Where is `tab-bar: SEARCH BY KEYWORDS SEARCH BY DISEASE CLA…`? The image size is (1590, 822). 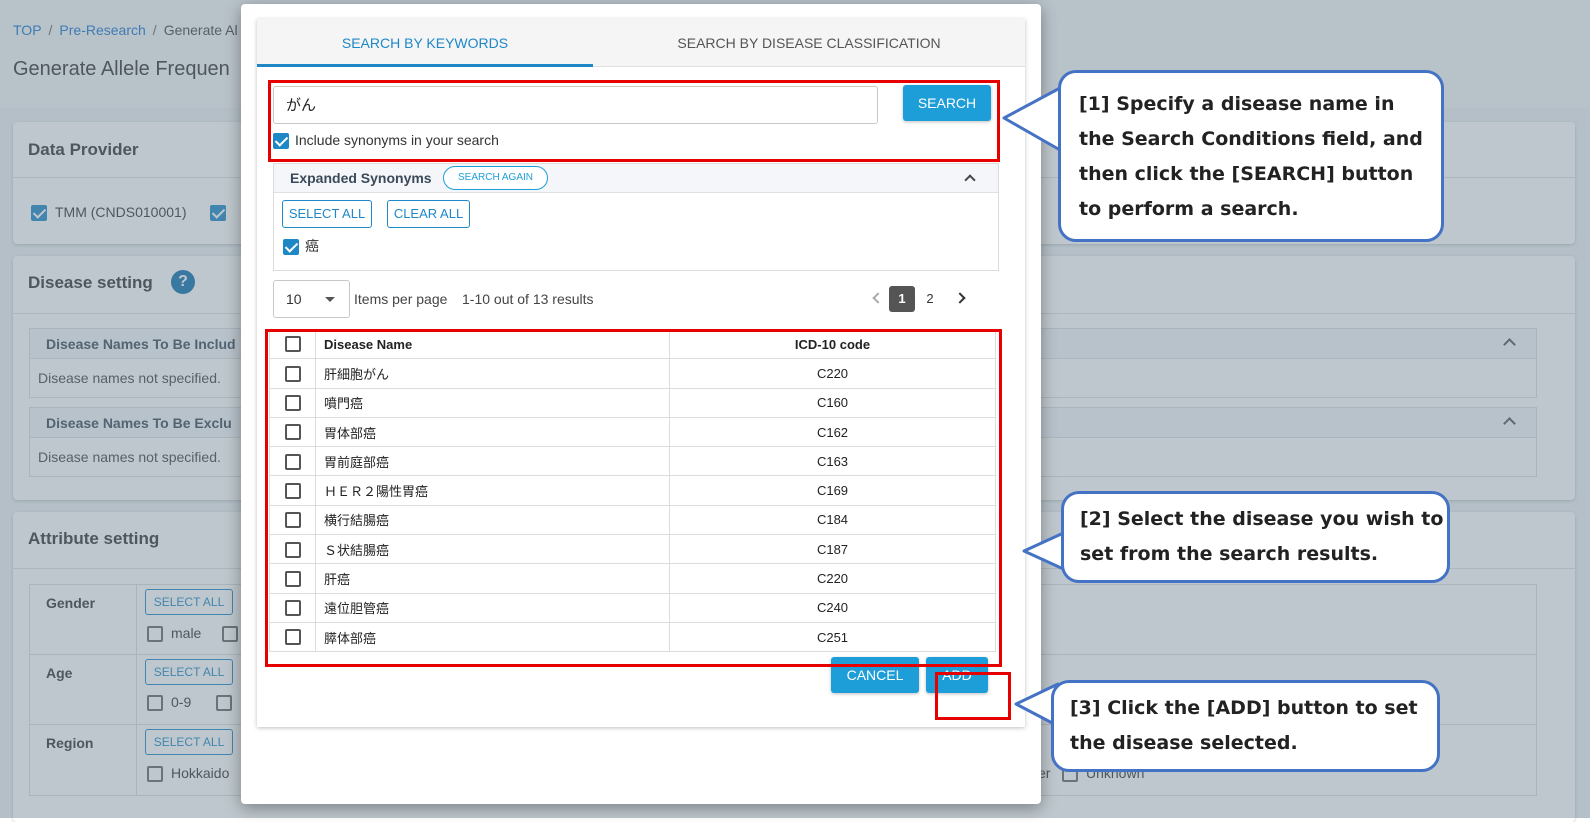 tab-bar: SEARCH BY KEYWORDS SEARCH BY DISEASE CLA… is located at coordinates (641, 43).